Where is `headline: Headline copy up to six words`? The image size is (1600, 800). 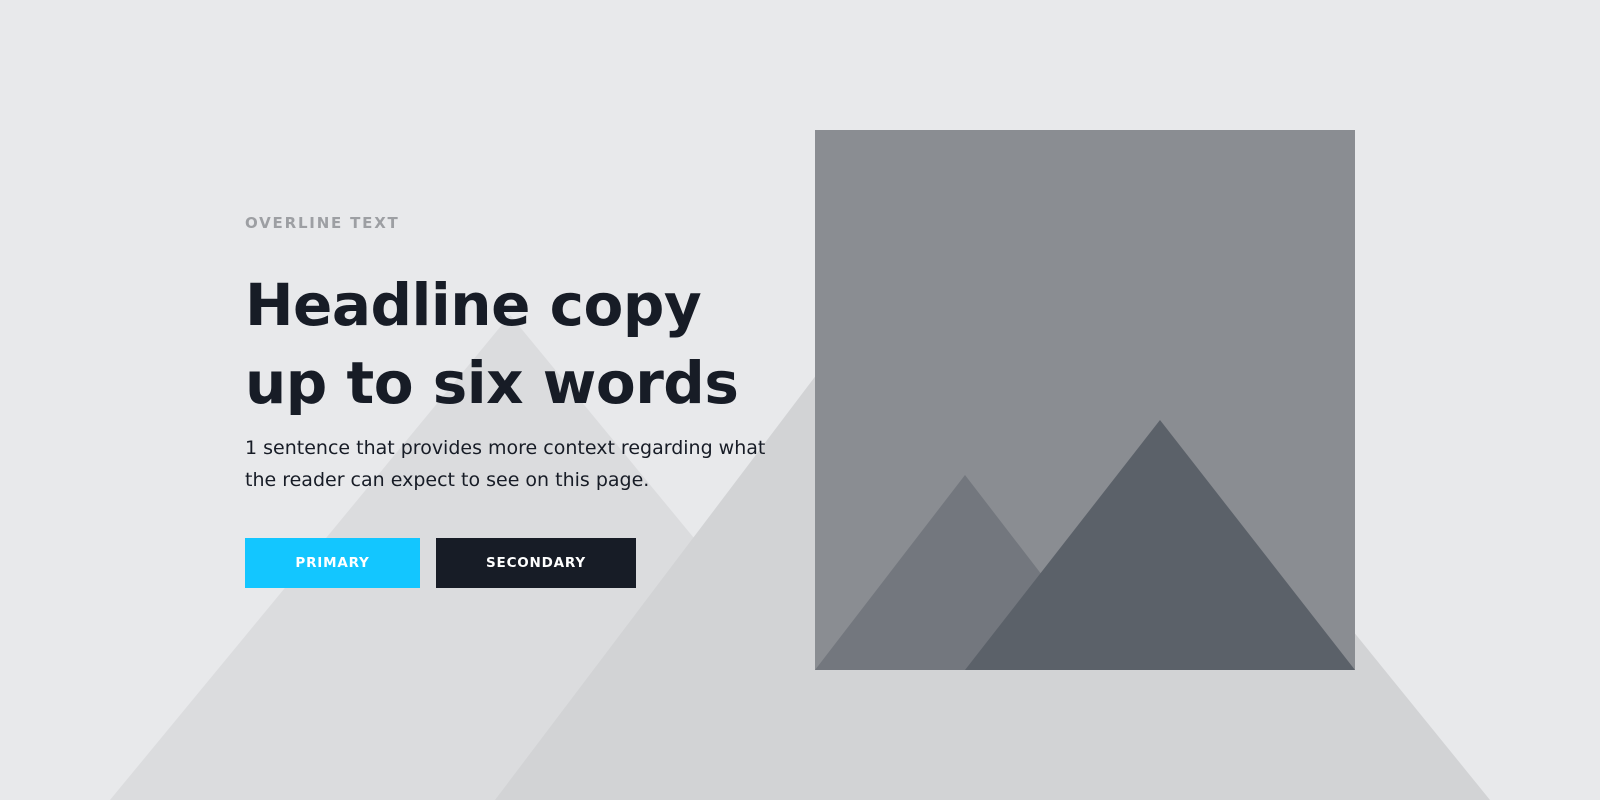
headline: Headline copy up to six words is located at coordinates (492, 344).